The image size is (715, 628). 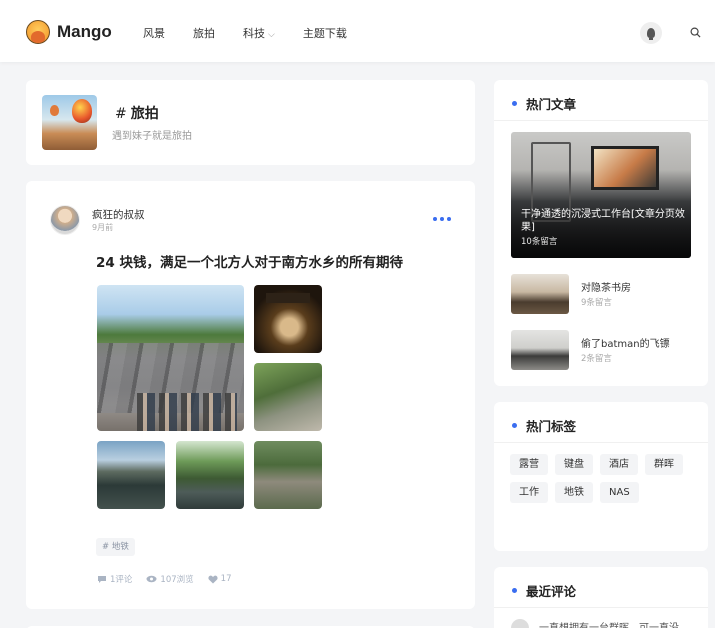 I want to click on eye-icon, so click(x=151, y=579).